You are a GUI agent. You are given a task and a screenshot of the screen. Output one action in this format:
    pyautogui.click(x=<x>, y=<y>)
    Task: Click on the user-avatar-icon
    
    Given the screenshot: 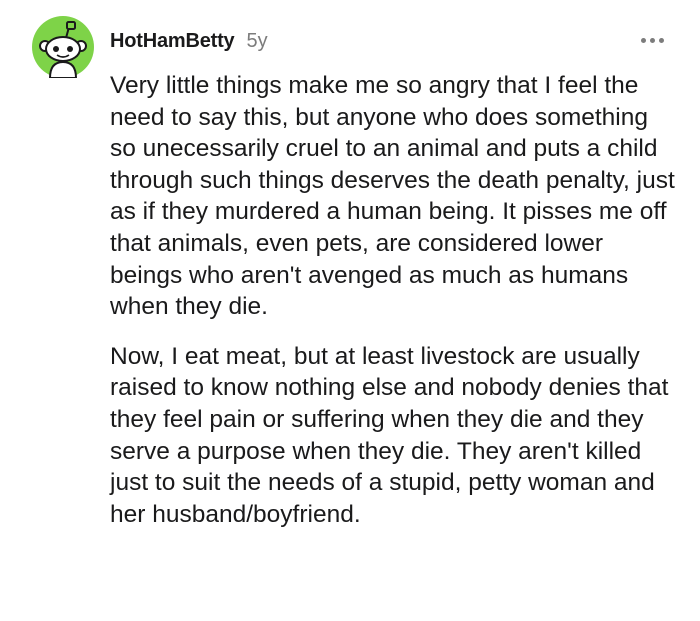 What is the action you would take?
    pyautogui.click(x=63, y=47)
    